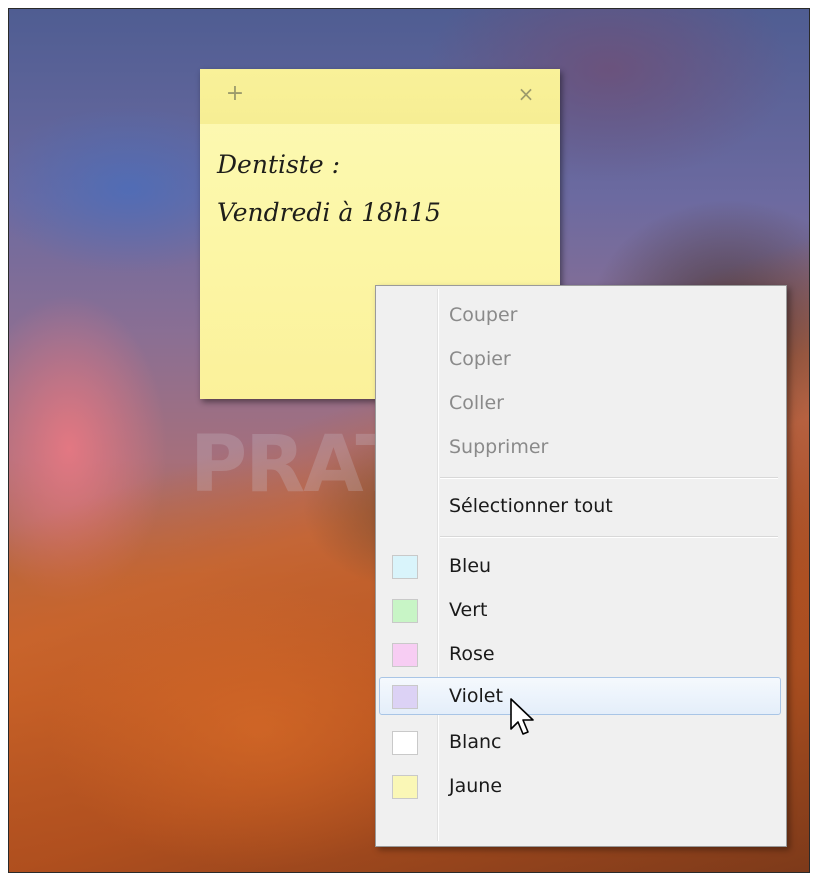 The width and height of the screenshot is (815, 877). I want to click on menu-item-delete: Supprimer, so click(580, 447).